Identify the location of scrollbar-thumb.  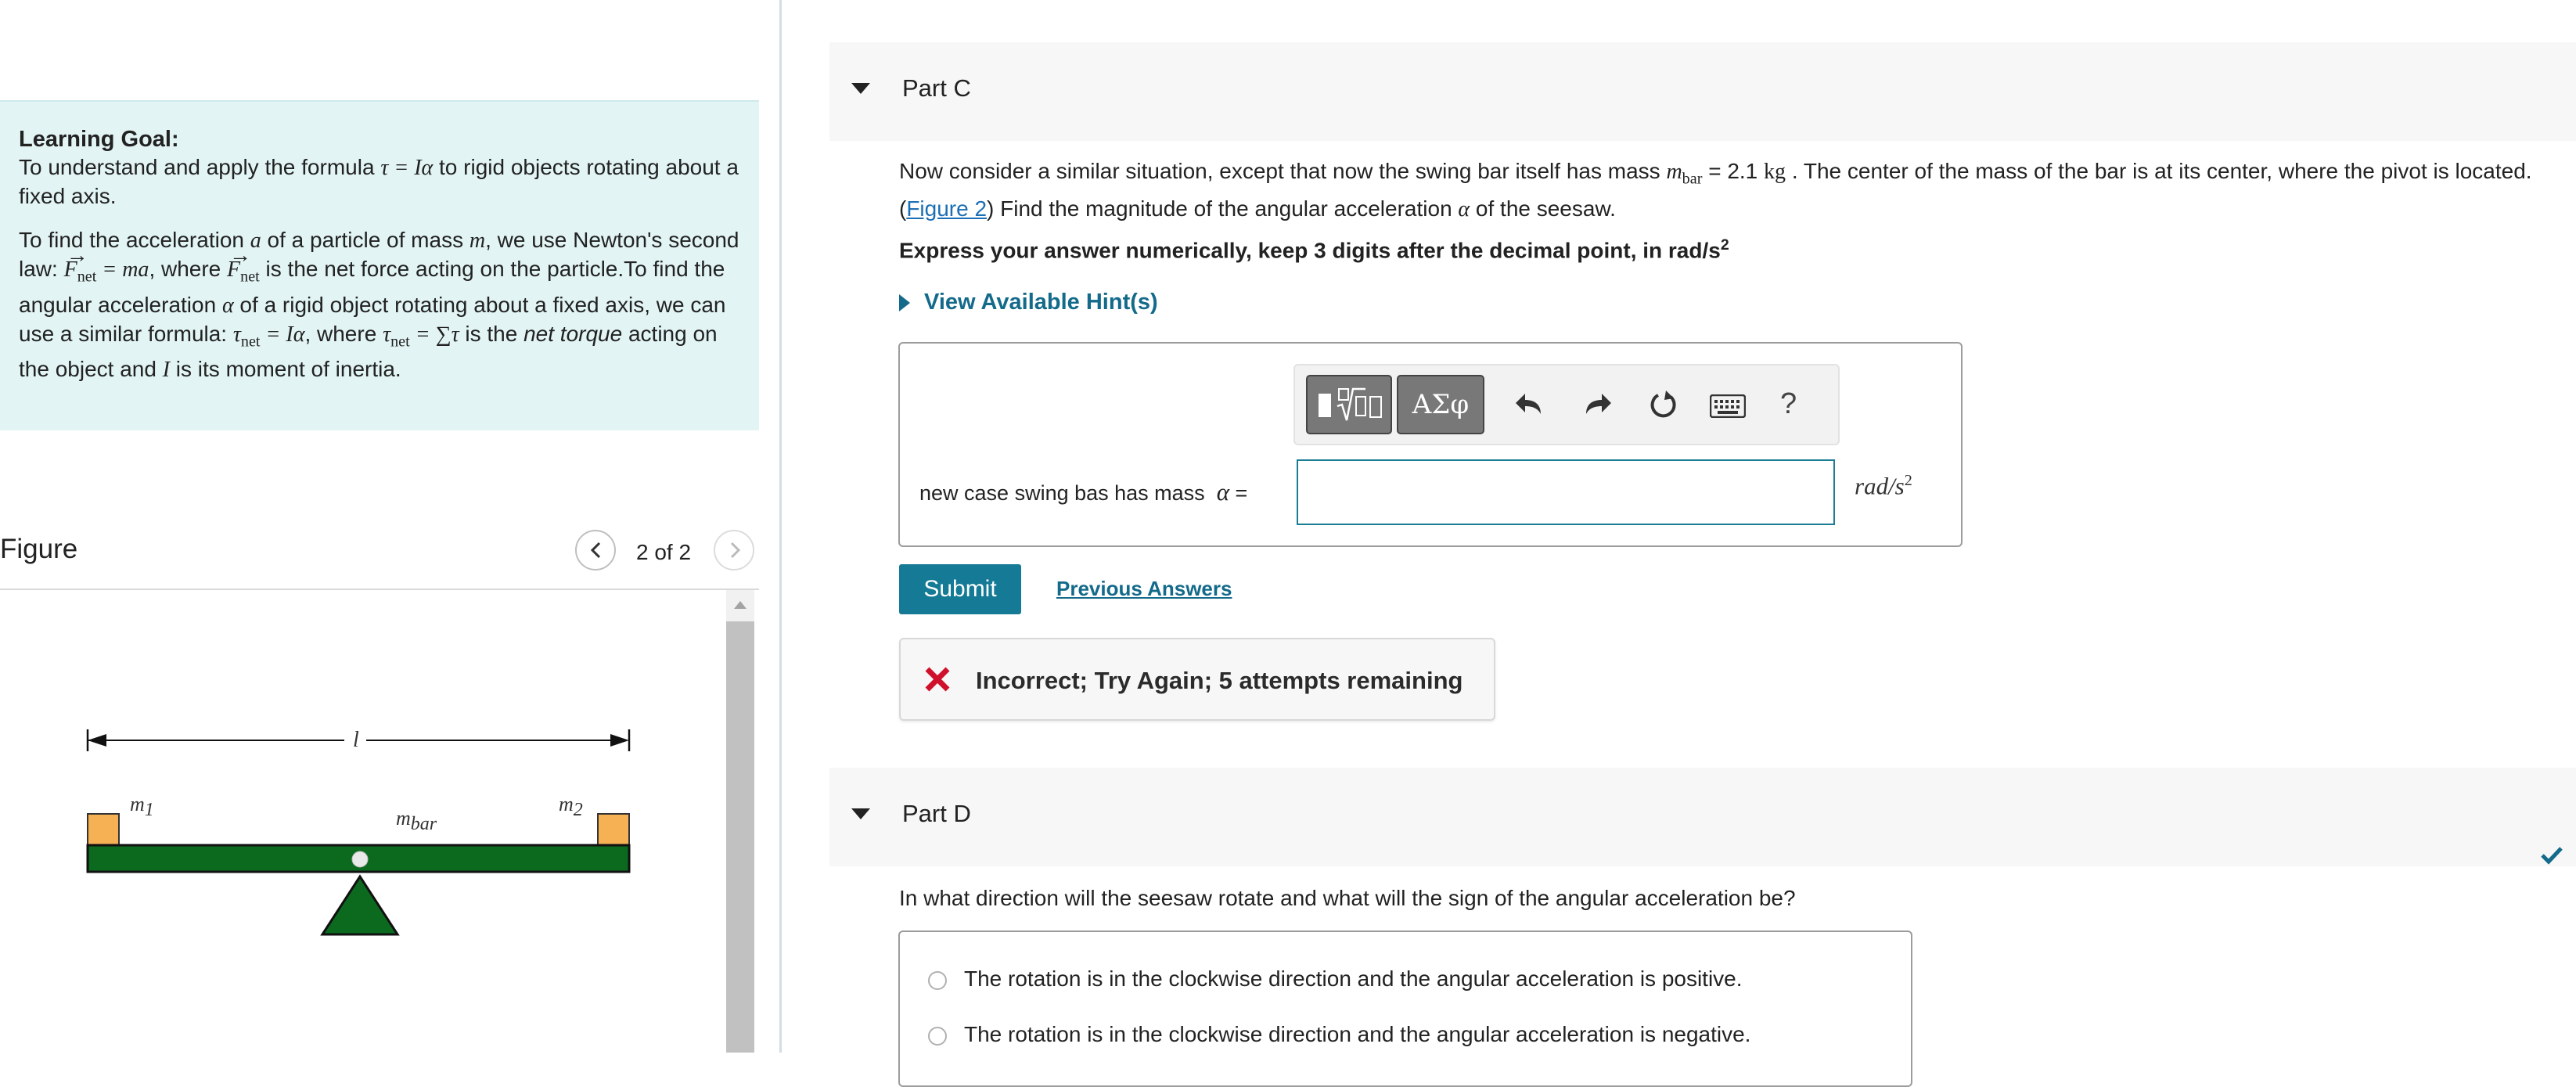
(740, 837).